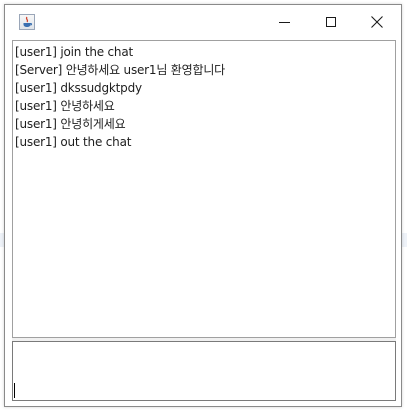  Describe the element at coordinates (204, 371) in the screenshot. I see `message-input` at that location.